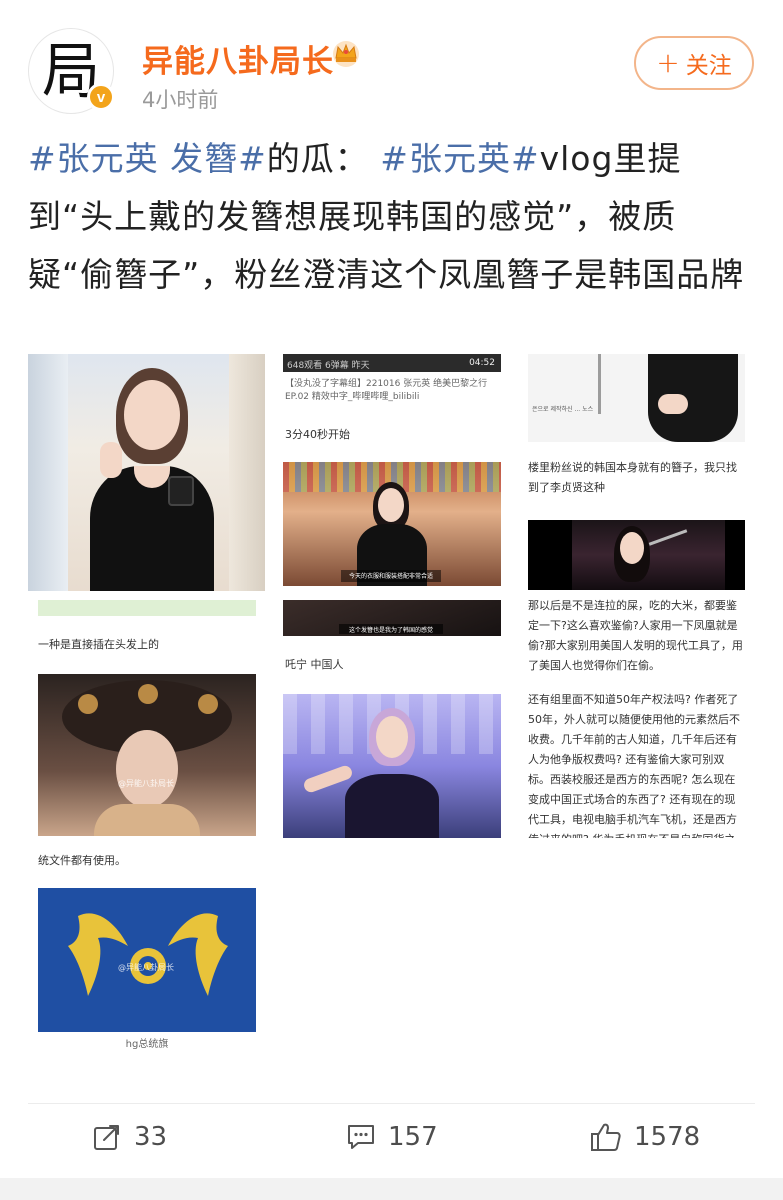 This screenshot has height=1200, width=783. I want to click on comment-count: 157, so click(413, 1137).